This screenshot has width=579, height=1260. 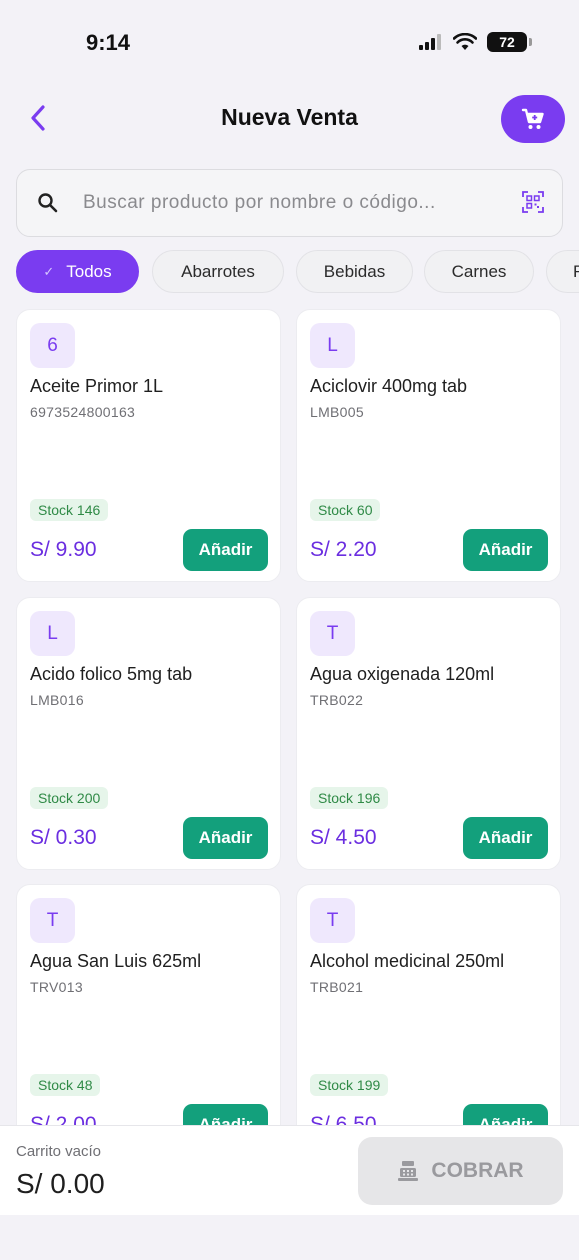 I want to click on product-price: S/ 6.50, so click(x=343, y=1119).